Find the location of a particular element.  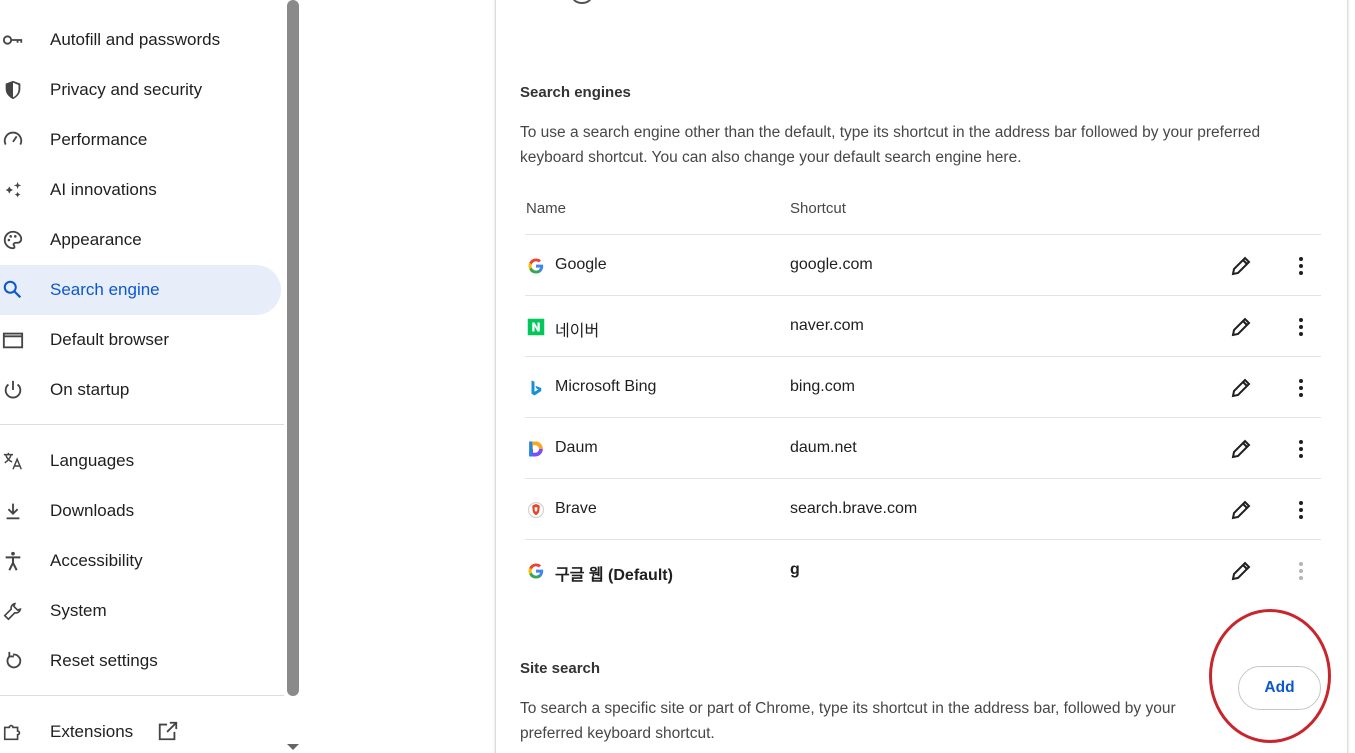

engine-name: Microsoft Bing is located at coordinates (606, 386).